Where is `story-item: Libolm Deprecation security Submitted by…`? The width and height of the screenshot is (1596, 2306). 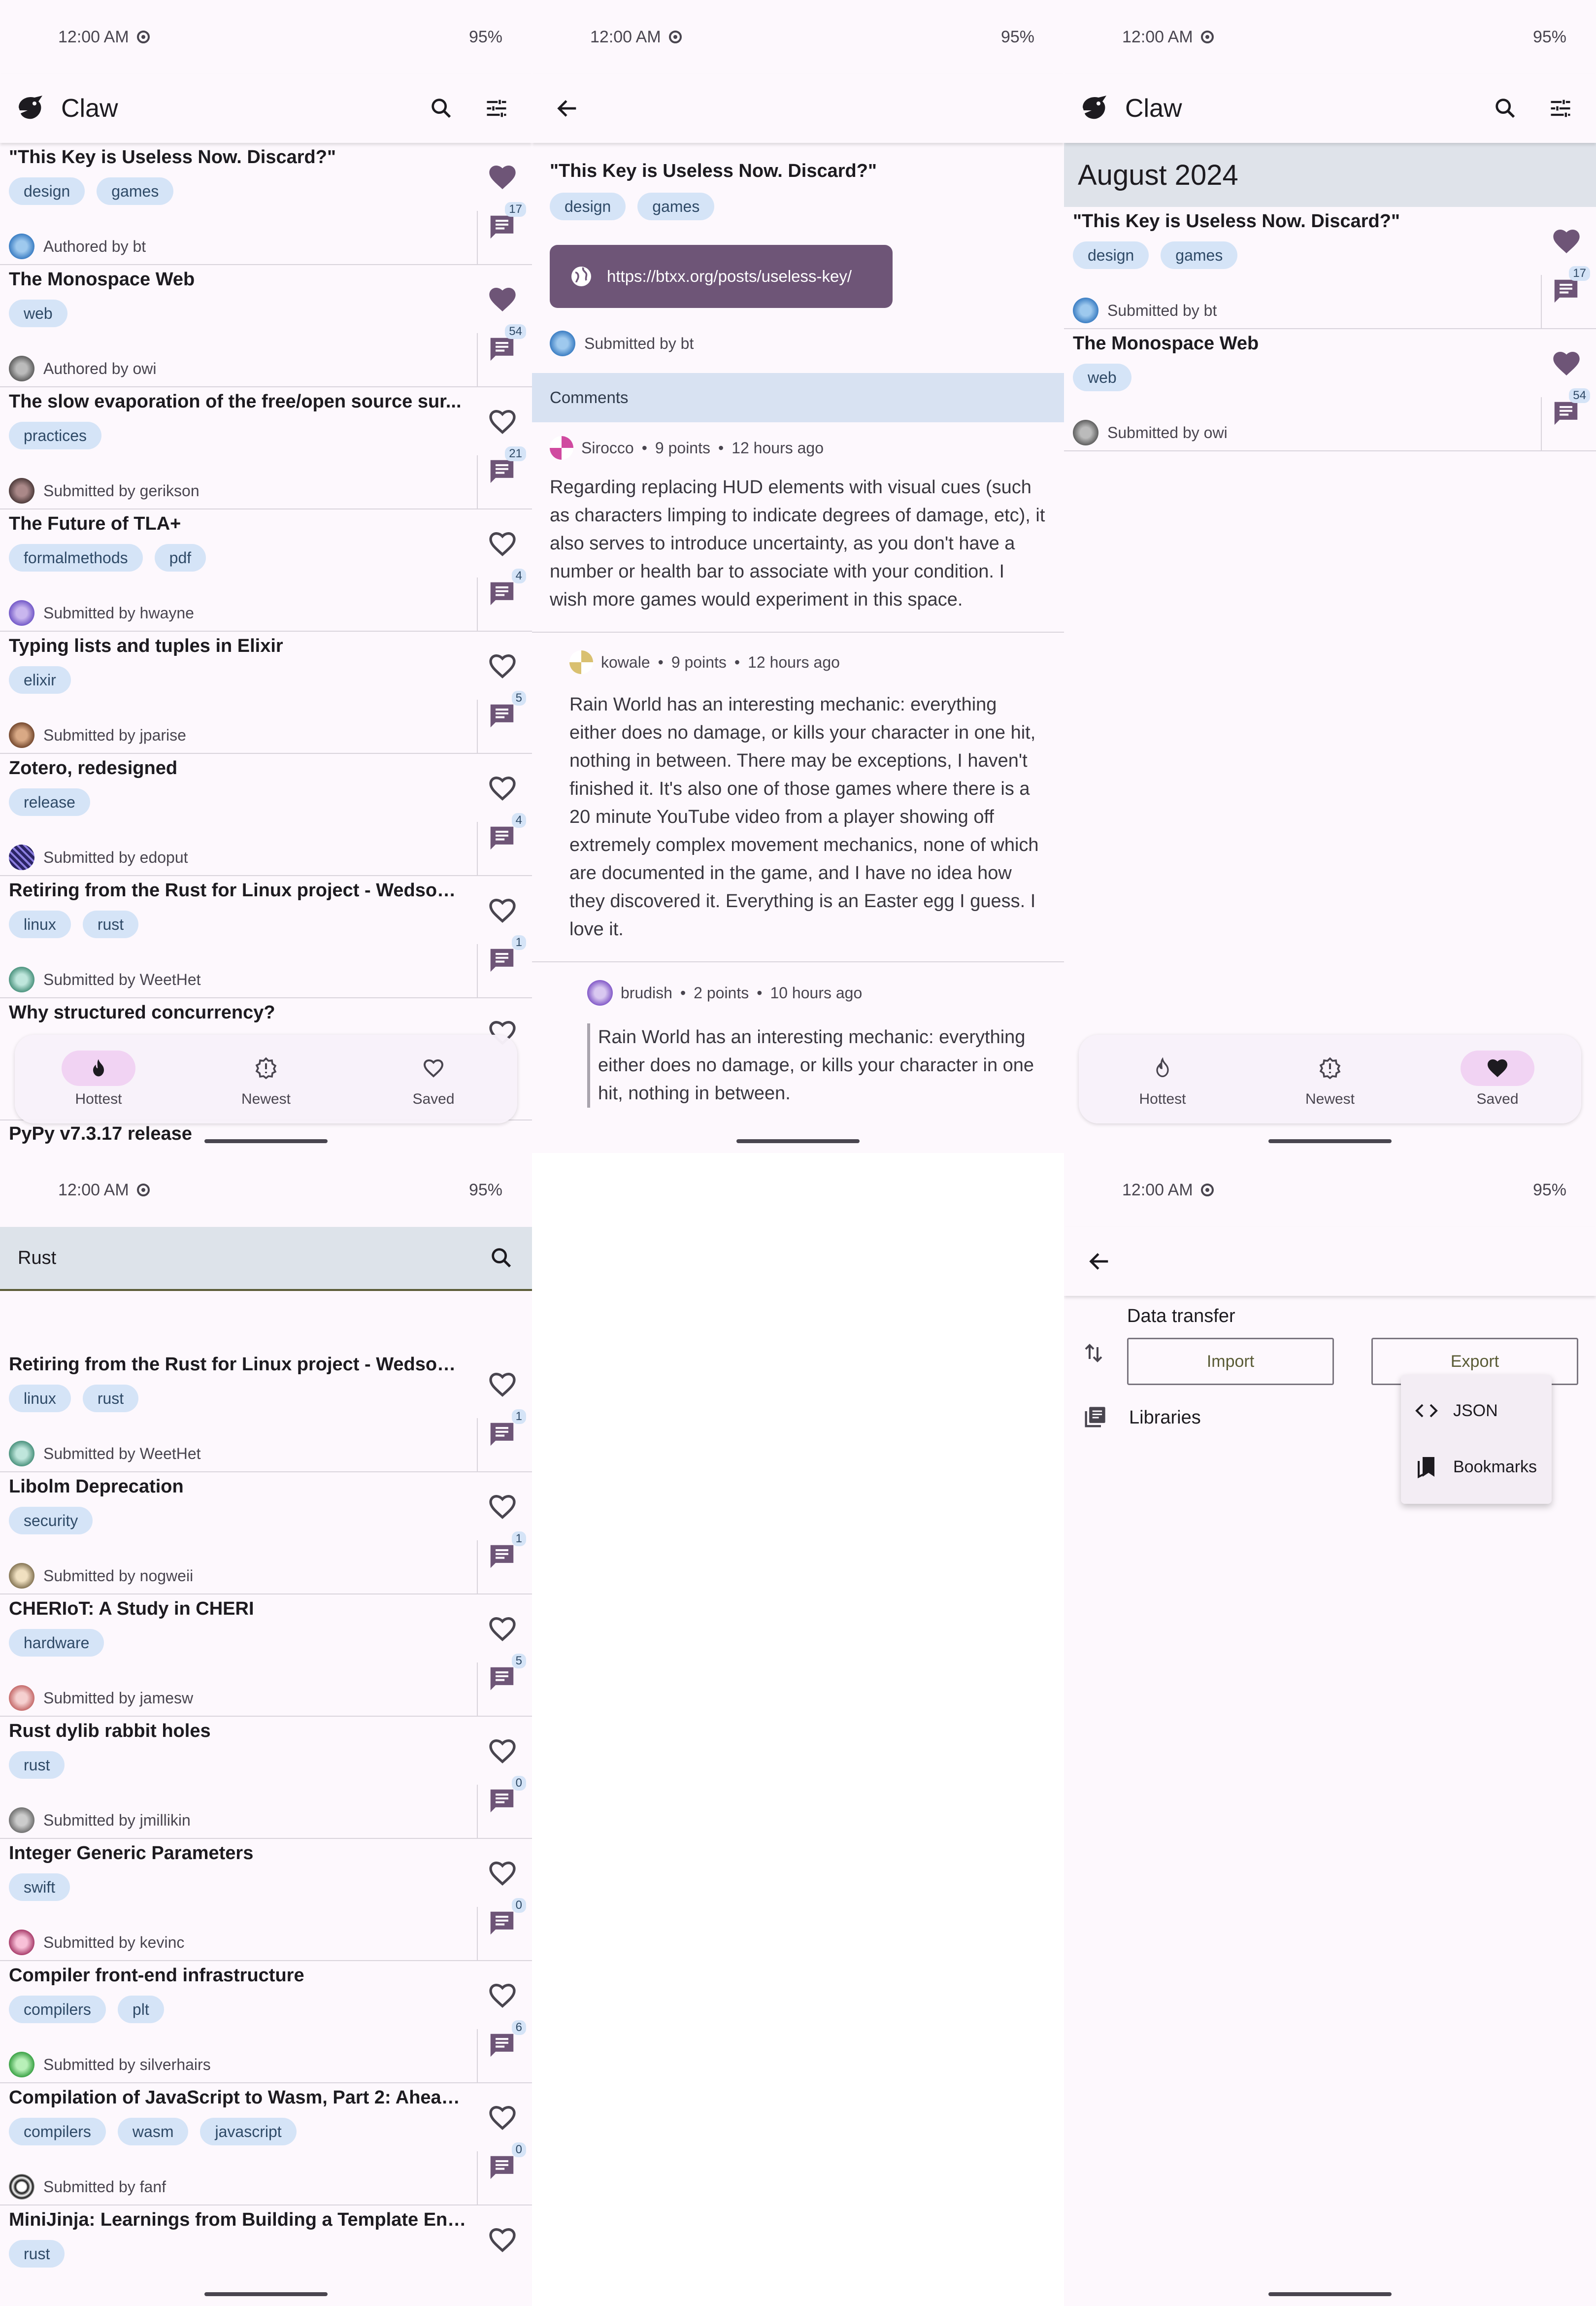 story-item: Libolm Deprecation security Submitted by… is located at coordinates (266, 1533).